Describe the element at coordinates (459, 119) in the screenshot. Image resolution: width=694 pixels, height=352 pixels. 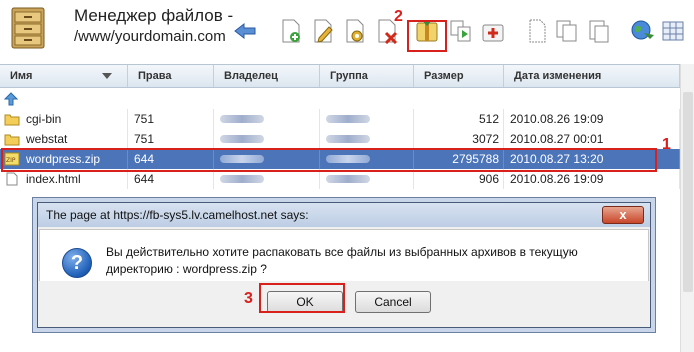
I see `file-size: 512` at that location.